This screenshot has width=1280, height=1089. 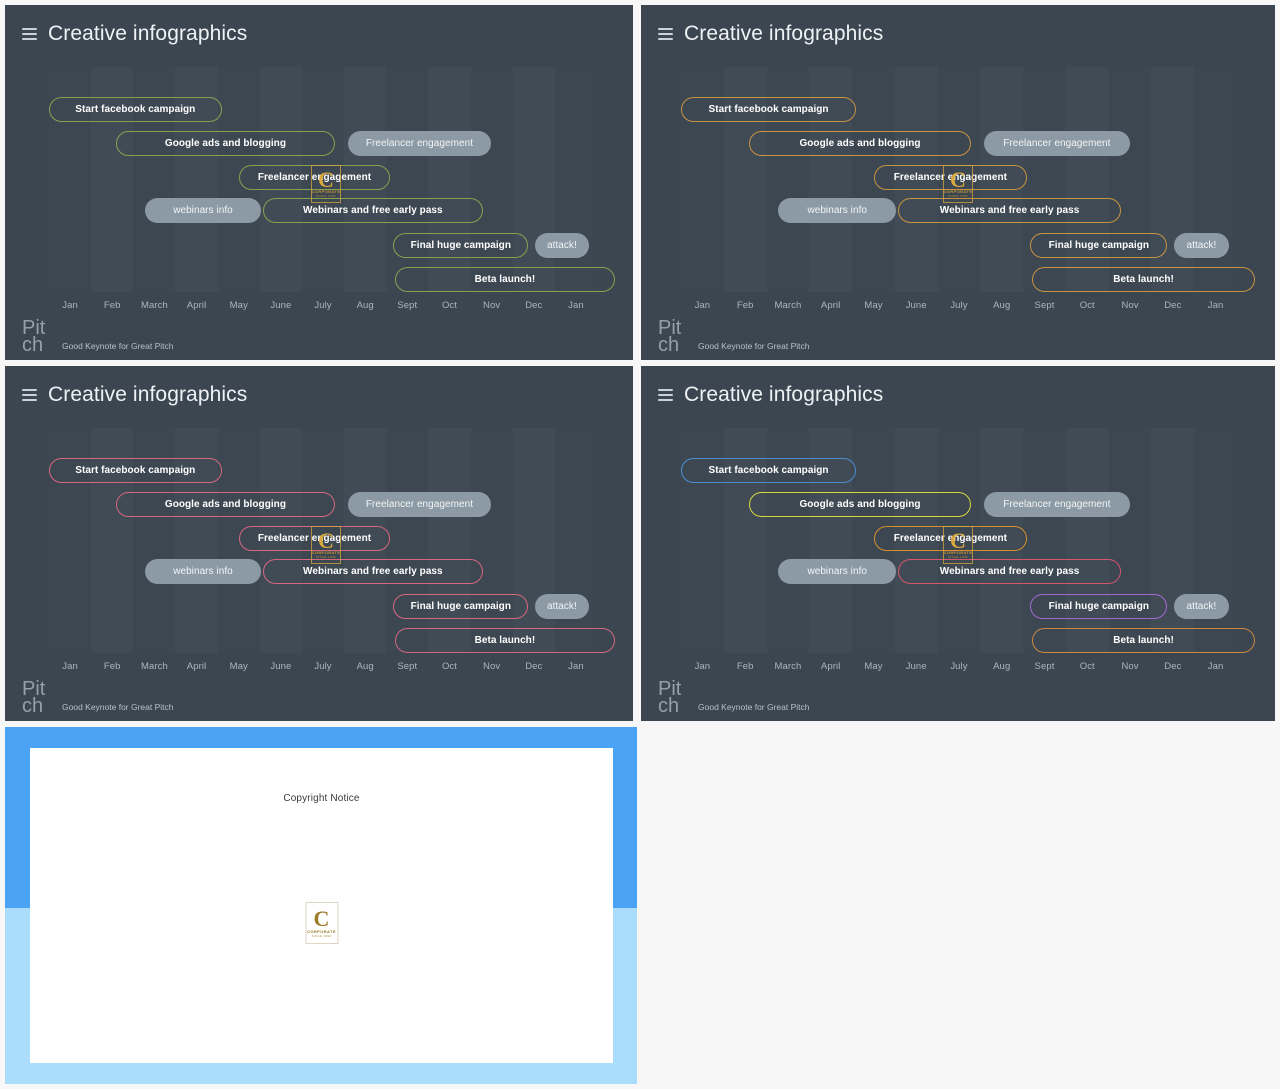 I want to click on footer-tagline: Good Keynote for Great Pitch, so click(x=118, y=707).